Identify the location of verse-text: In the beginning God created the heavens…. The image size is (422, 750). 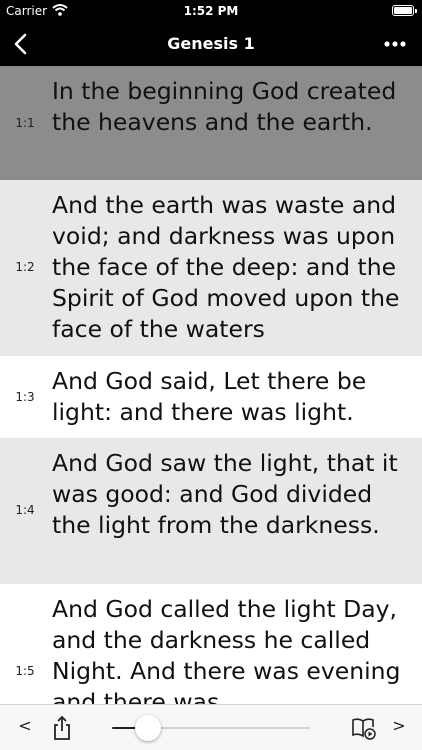
(224, 106).